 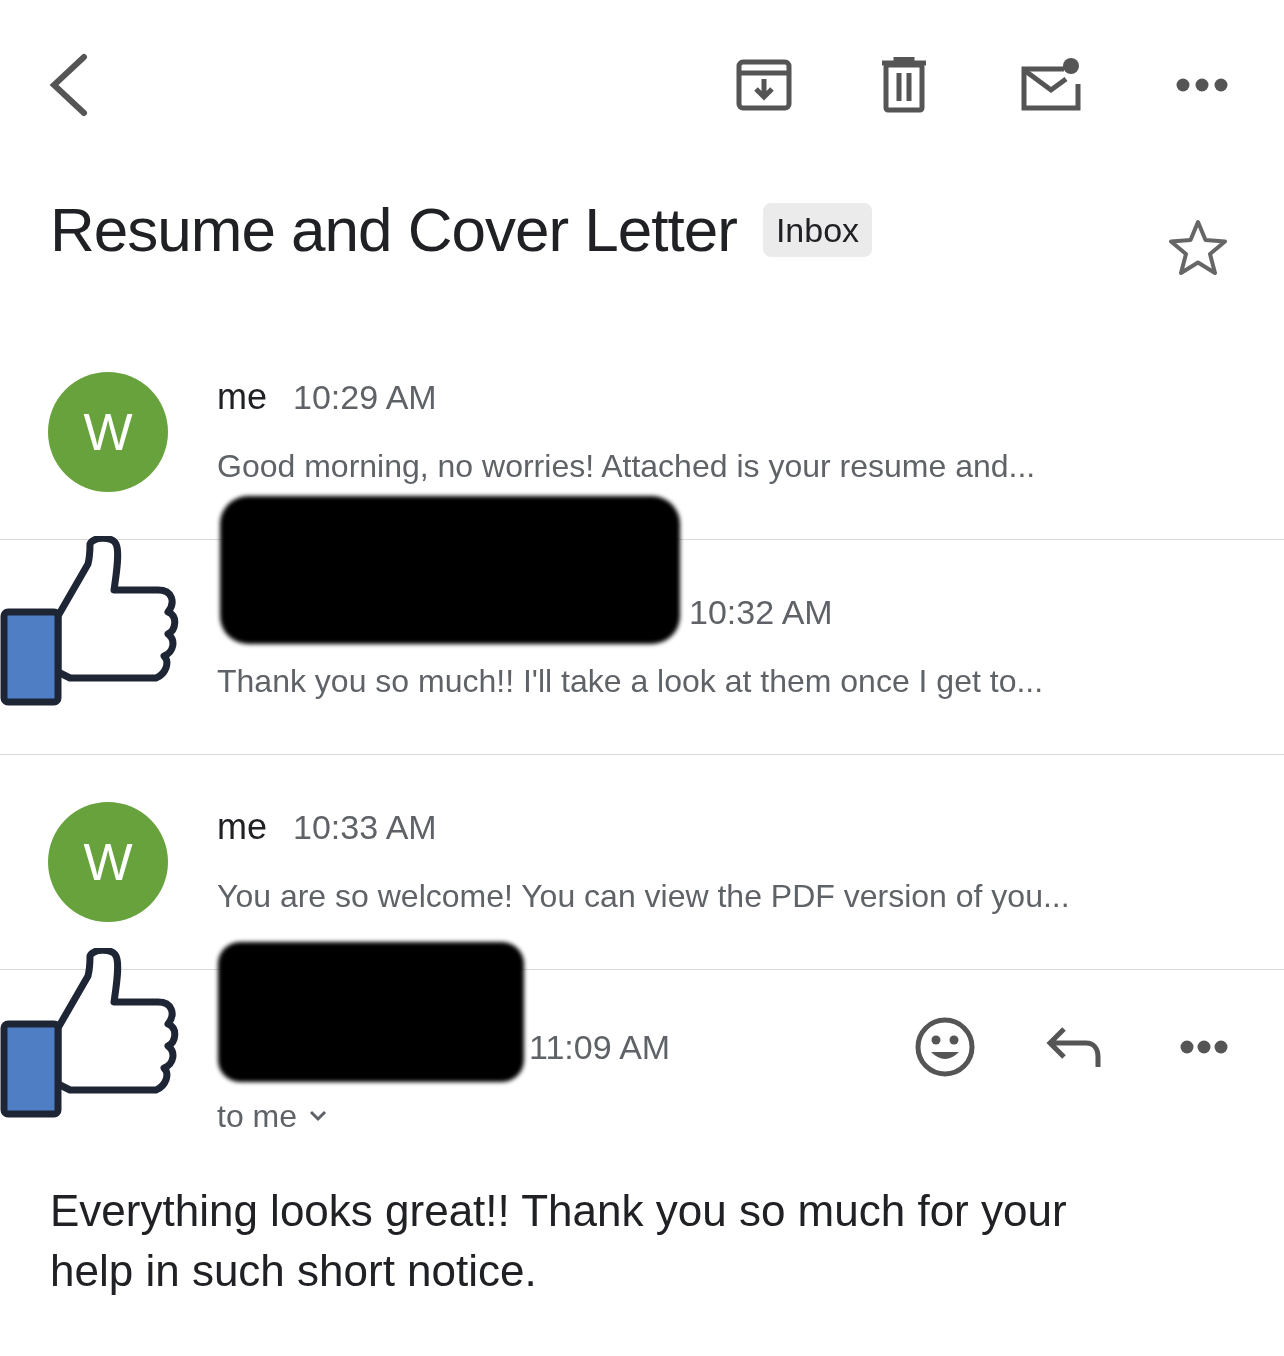 What do you see at coordinates (272, 1116) in the screenshot?
I see `recipient-details: to me` at bounding box center [272, 1116].